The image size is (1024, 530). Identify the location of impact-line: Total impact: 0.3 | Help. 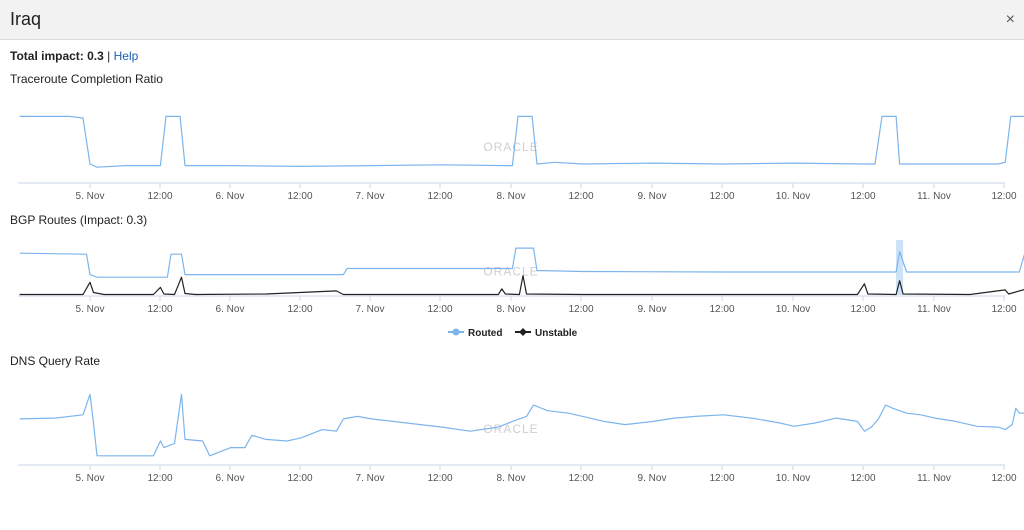
(74, 56).